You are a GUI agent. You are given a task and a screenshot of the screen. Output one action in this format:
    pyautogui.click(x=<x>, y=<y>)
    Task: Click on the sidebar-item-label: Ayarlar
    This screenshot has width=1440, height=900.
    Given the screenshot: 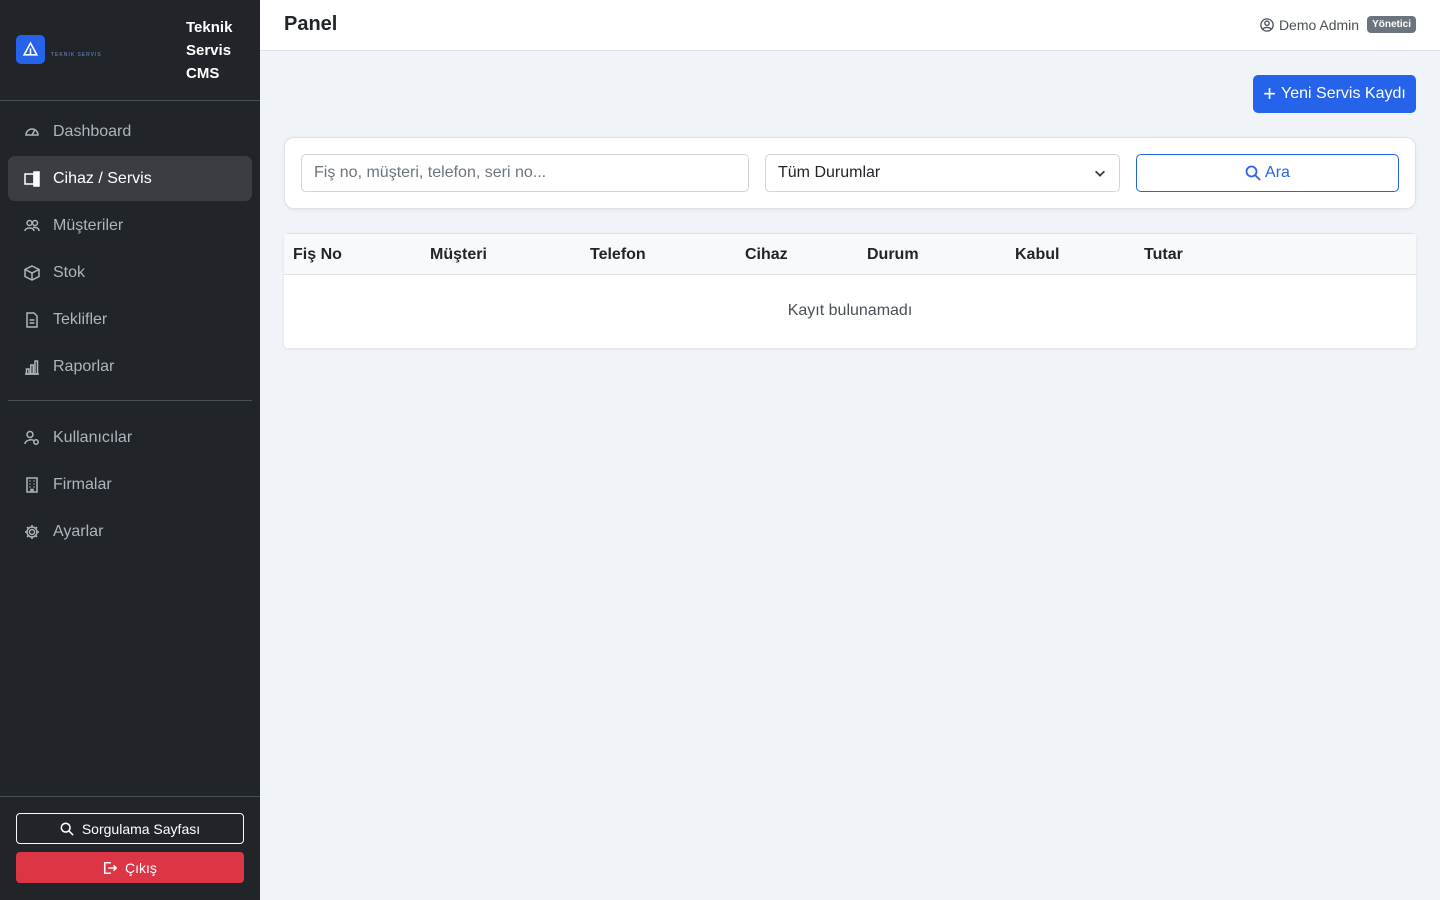 What is the action you would take?
    pyautogui.click(x=78, y=531)
    